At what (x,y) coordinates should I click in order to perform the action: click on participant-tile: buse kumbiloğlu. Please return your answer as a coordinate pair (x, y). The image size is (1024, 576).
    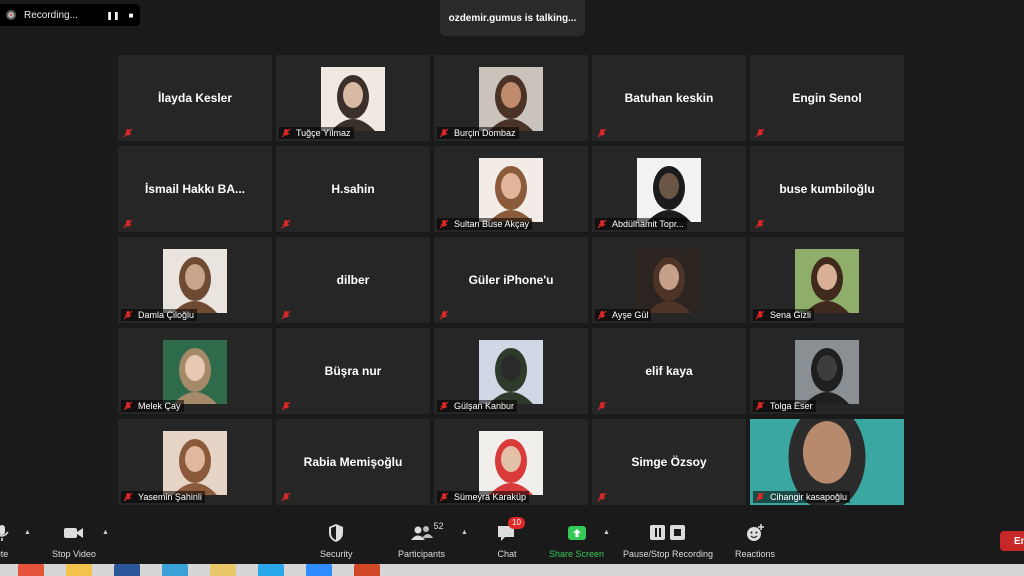
    Looking at the image, I should click on (827, 189).